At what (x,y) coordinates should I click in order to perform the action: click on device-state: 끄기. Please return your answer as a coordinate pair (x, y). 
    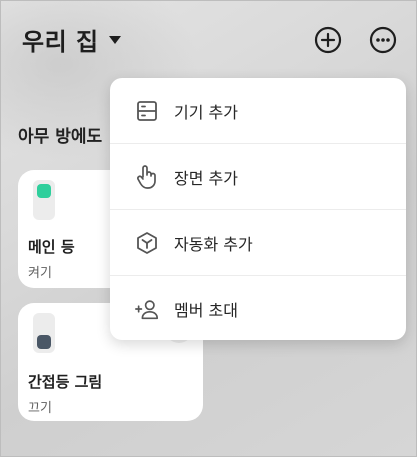
    Looking at the image, I should click on (40, 408).